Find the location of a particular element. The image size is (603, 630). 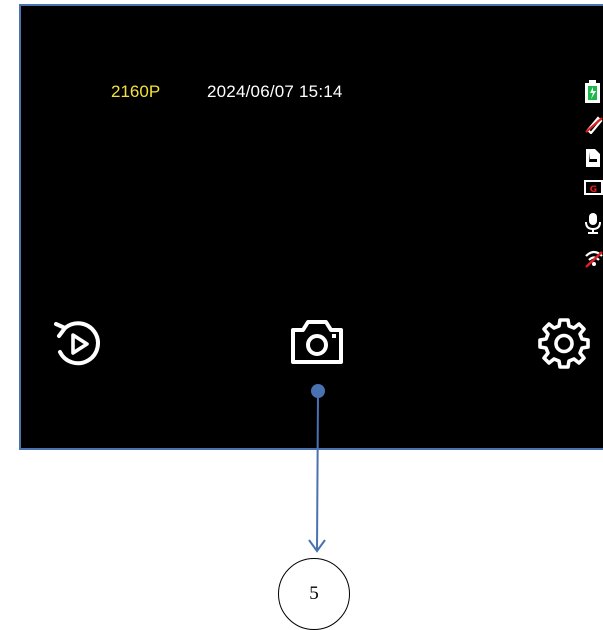

callout-number: 5 is located at coordinates (314, 593).